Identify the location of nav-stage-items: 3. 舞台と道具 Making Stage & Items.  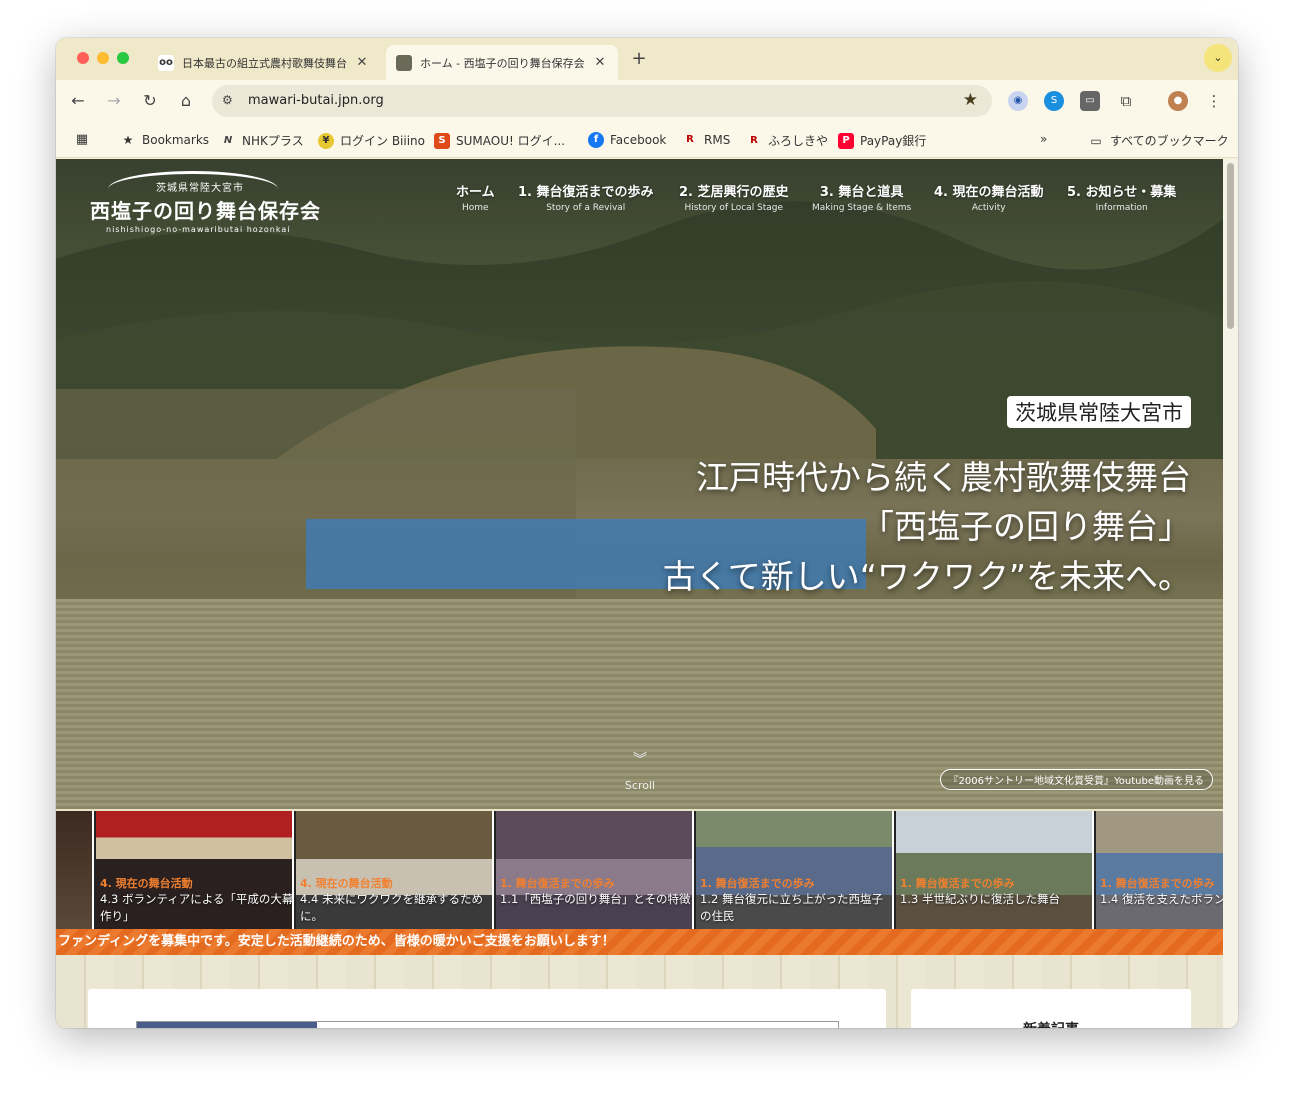
(861, 197).